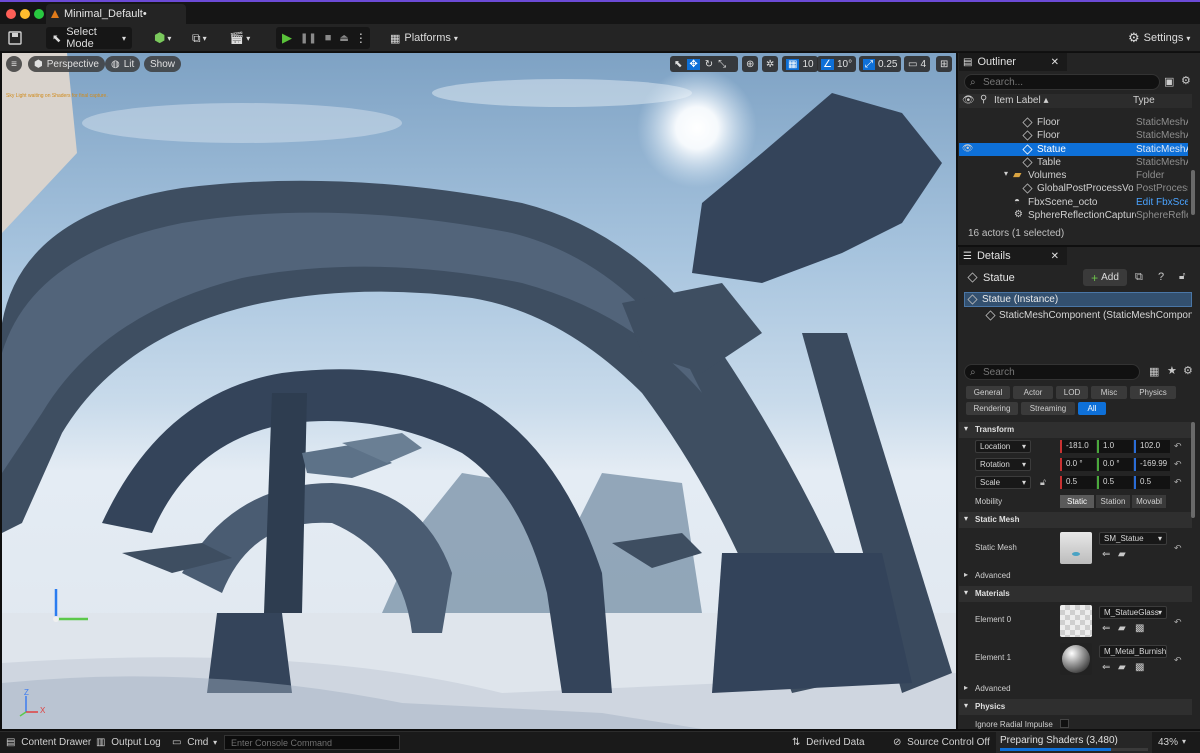 The image size is (1200, 753). I want to click on source-control-button: ⊘ Source Control Off, so click(941, 742).